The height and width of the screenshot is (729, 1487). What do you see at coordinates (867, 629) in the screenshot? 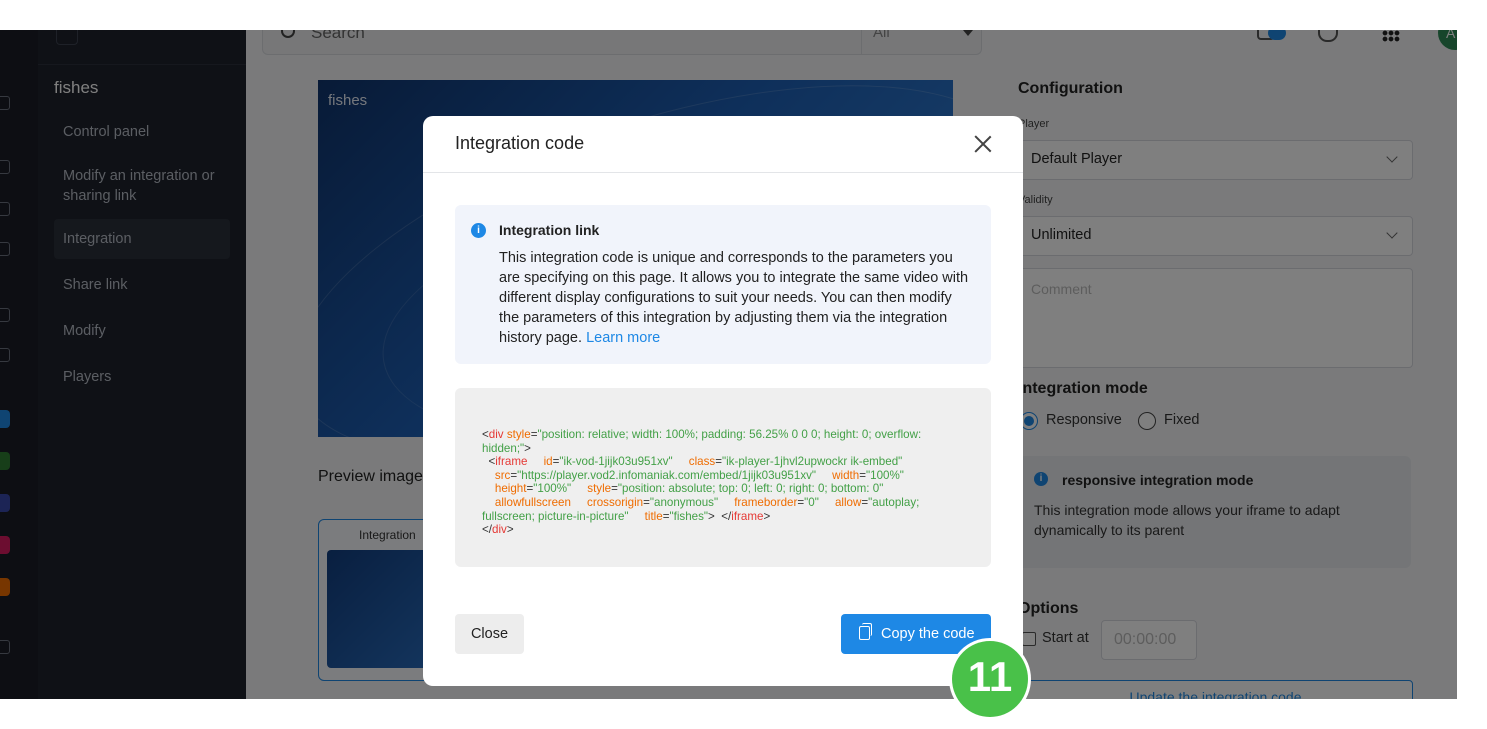
I see `copy-icon-back` at bounding box center [867, 629].